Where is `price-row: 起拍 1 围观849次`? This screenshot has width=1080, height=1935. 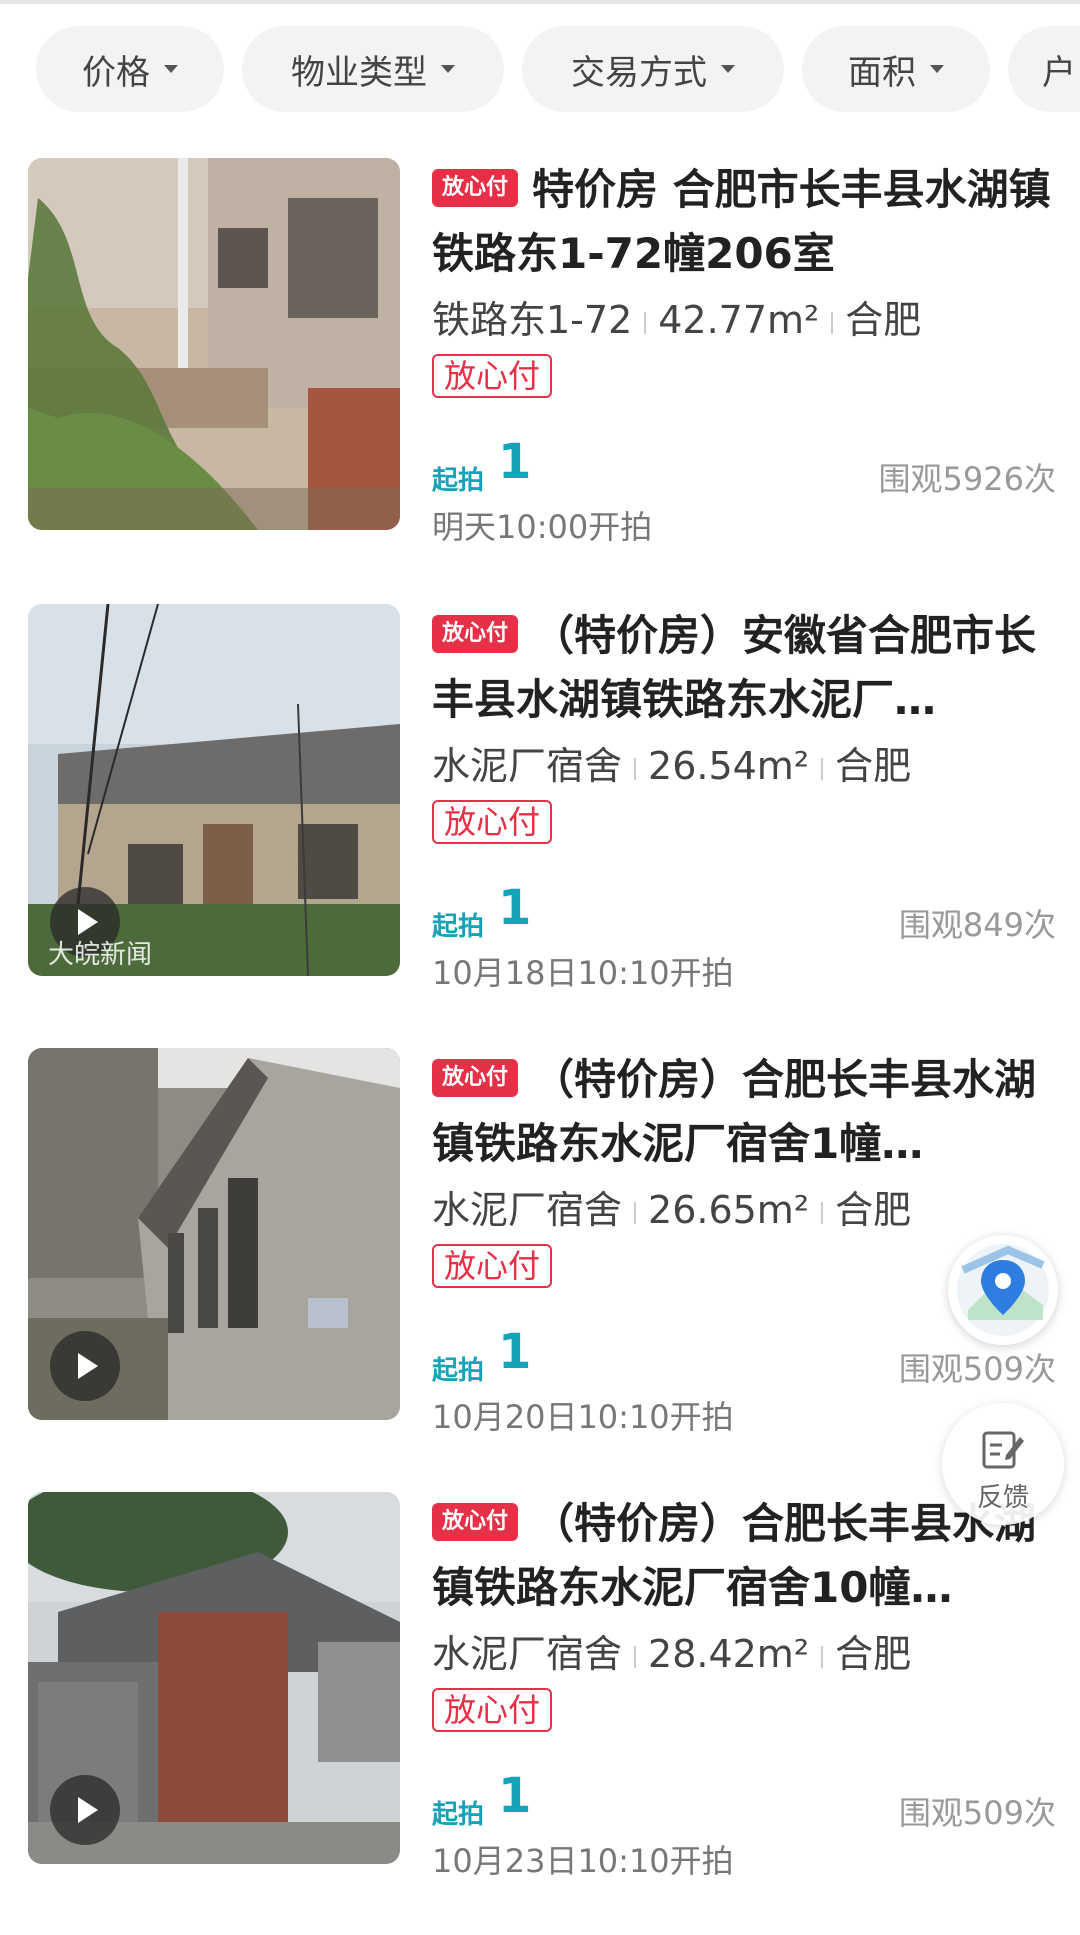 price-row: 起拍 1 围观849次 is located at coordinates (752, 914).